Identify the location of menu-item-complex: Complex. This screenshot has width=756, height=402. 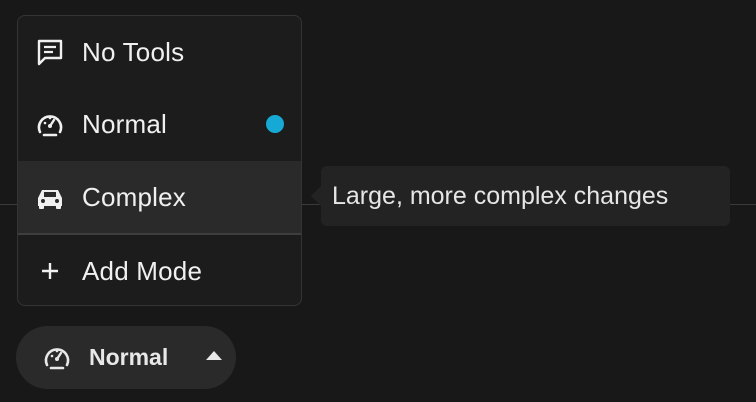
(159, 197).